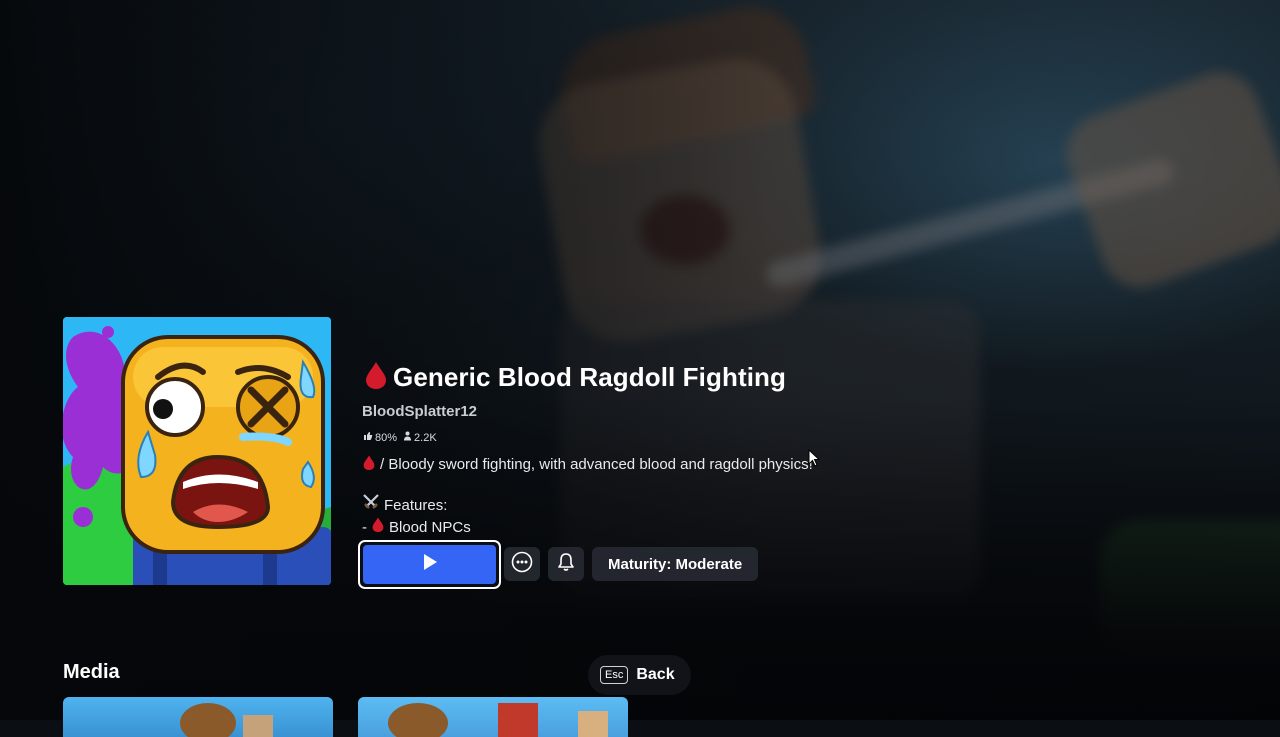 The width and height of the screenshot is (1280, 737). I want to click on game-title: Generic Blood Ragdoll Fighting, so click(589, 377).